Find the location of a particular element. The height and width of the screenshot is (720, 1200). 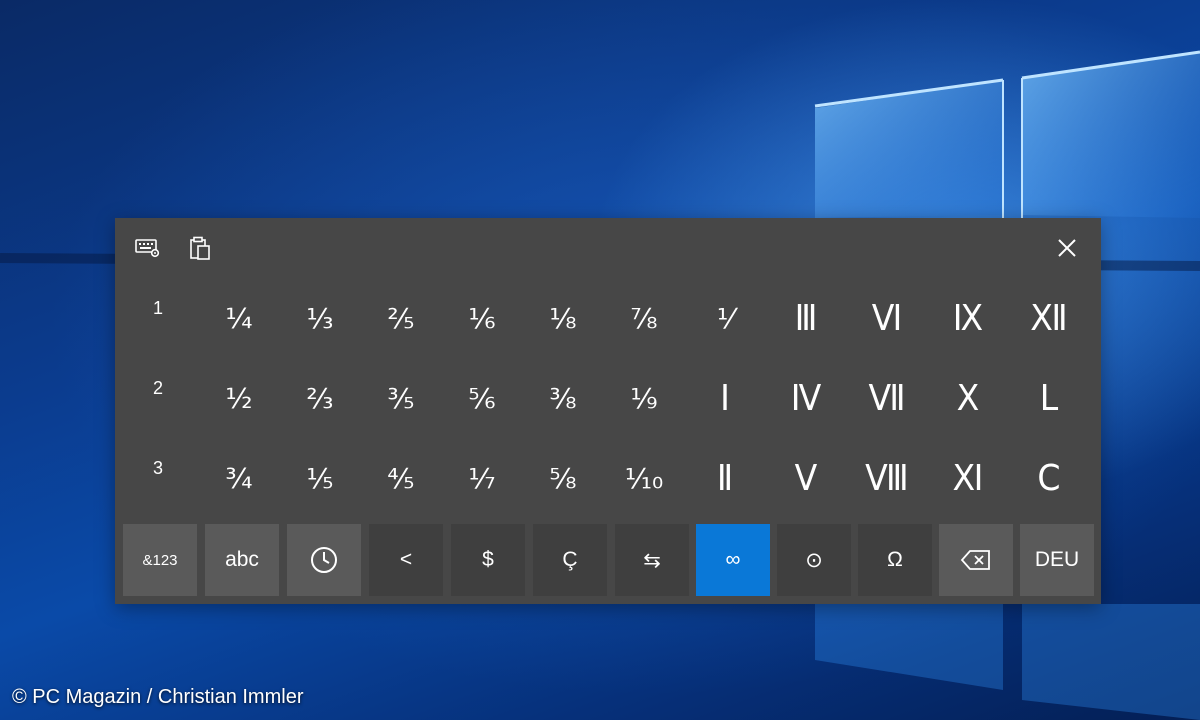

recent-symbols-key is located at coordinates (324, 560).